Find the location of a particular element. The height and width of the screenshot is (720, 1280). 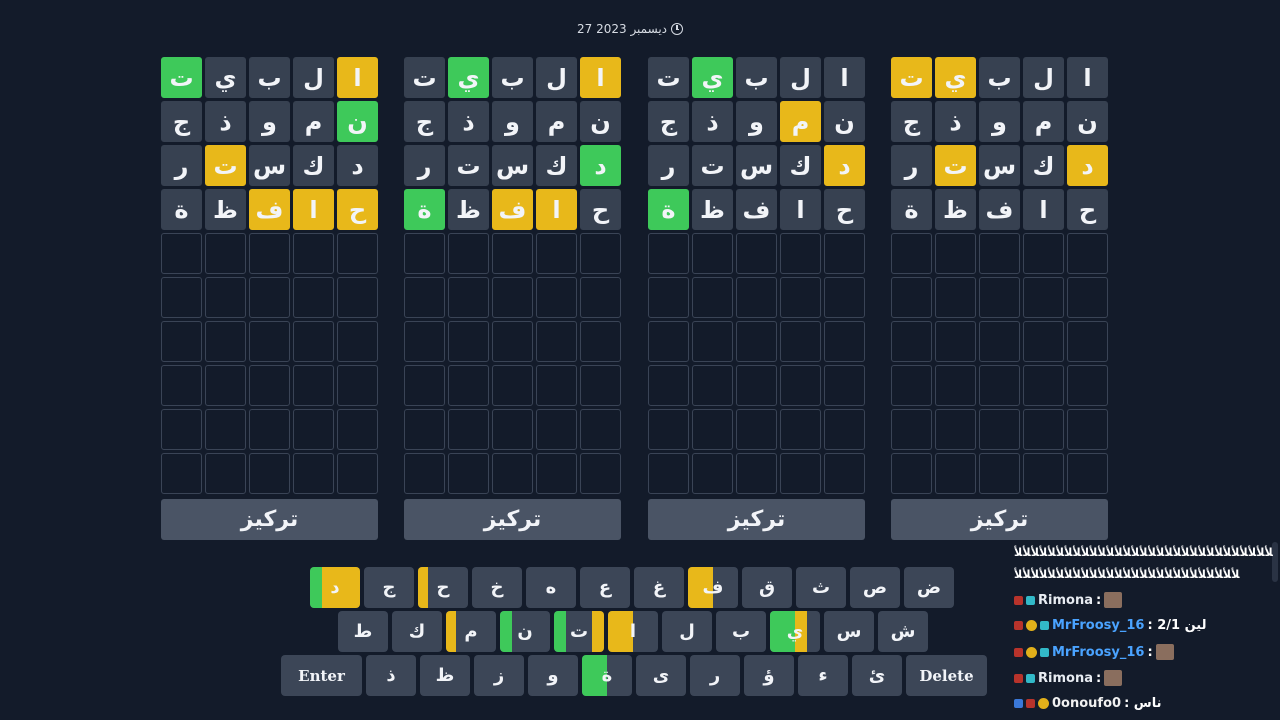

tile: ف is located at coordinates (512, 209).